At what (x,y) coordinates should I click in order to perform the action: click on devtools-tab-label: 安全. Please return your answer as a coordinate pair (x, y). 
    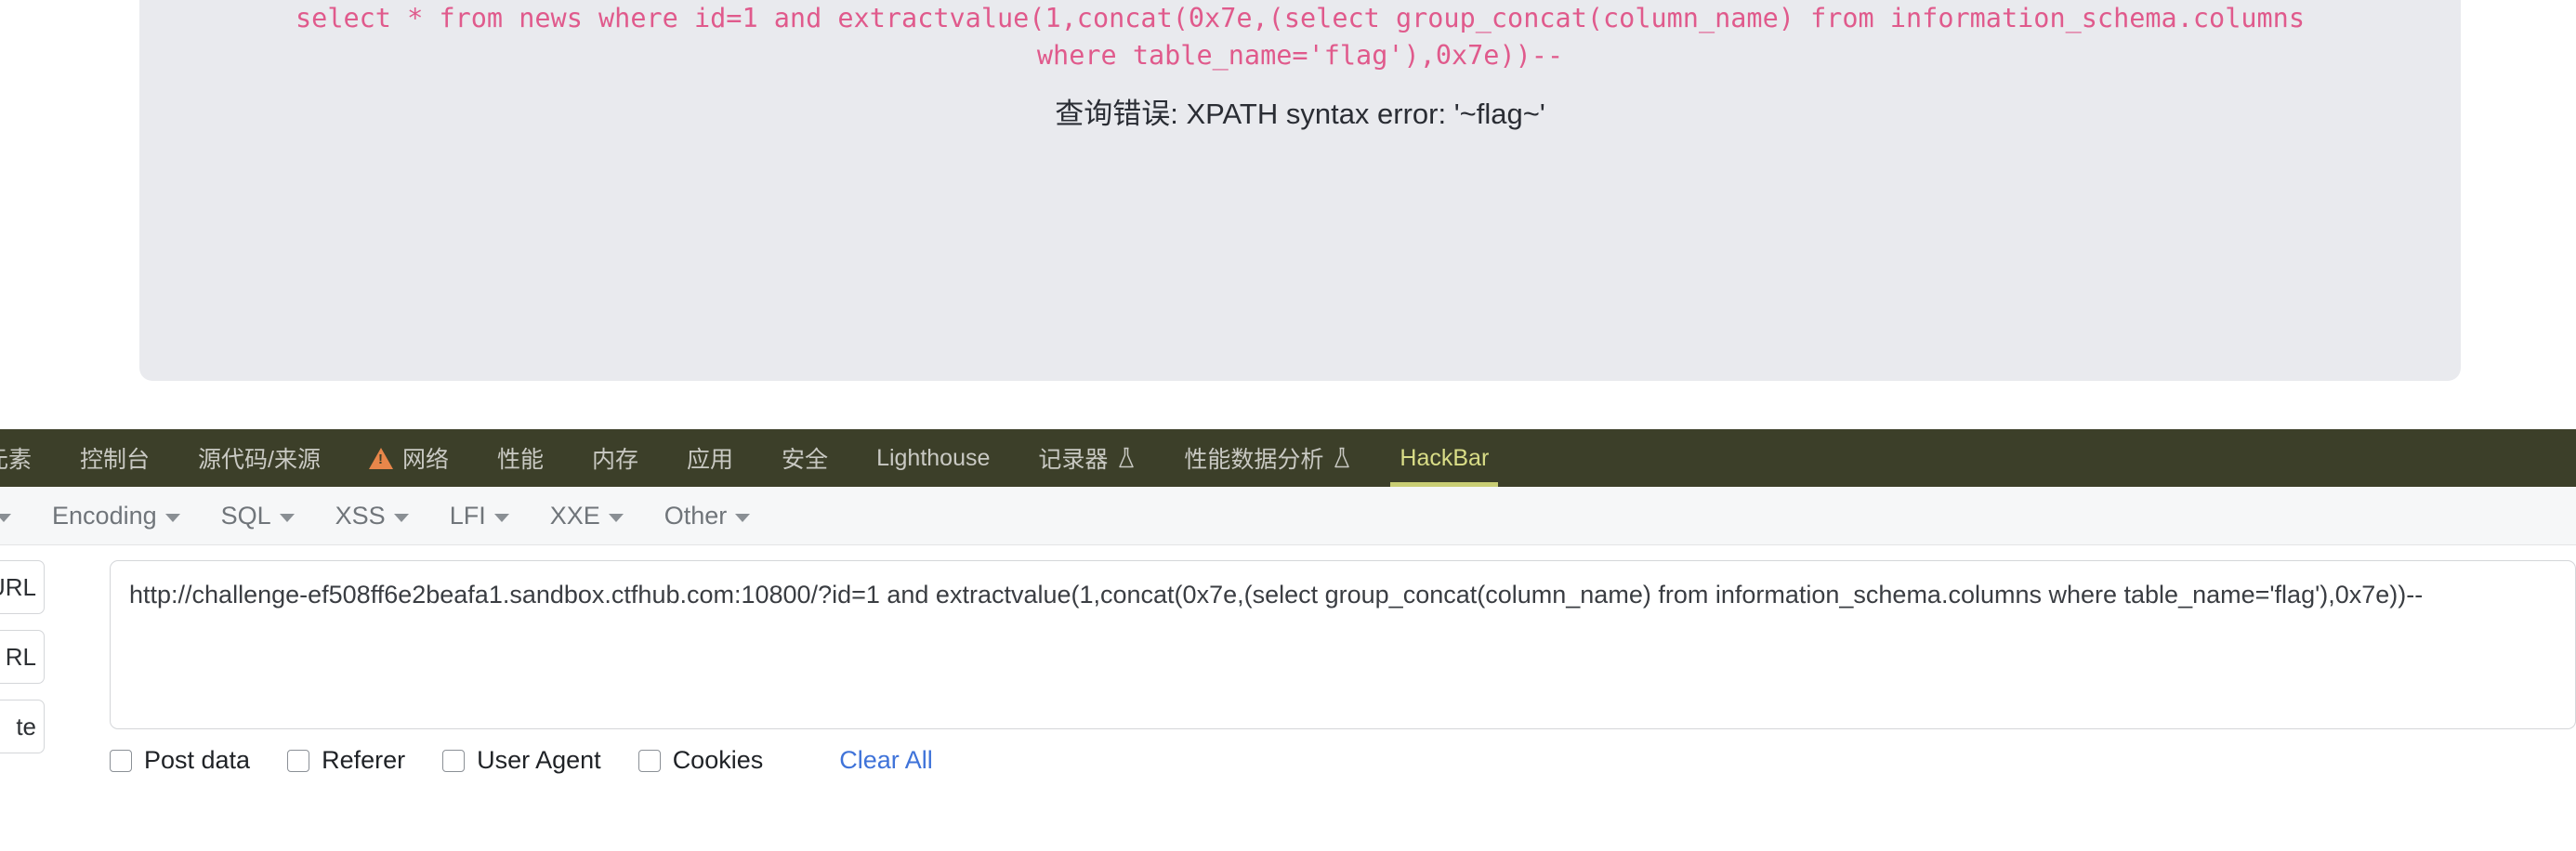
    Looking at the image, I should click on (805, 460).